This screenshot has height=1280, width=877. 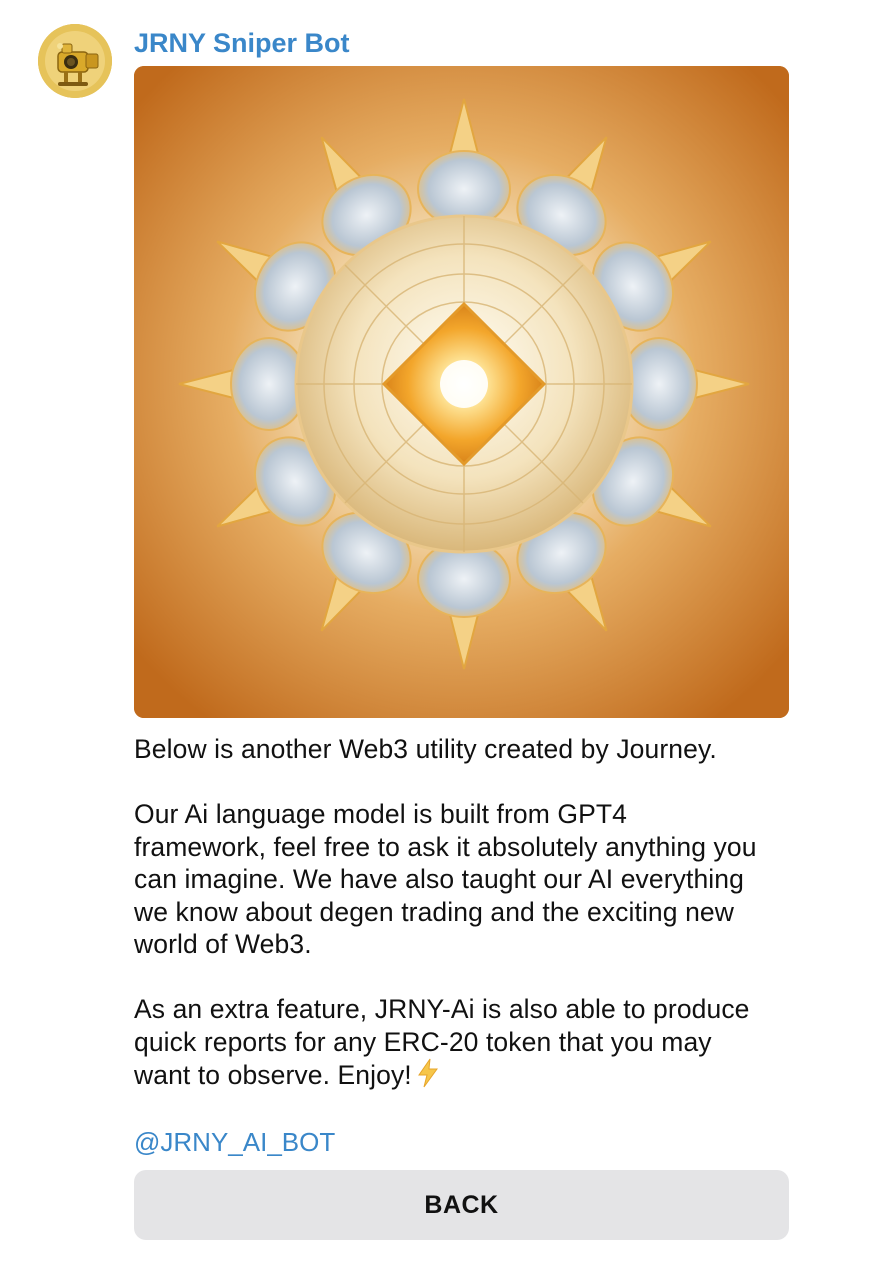 I want to click on message-line: world of Web3., so click(x=223, y=944).